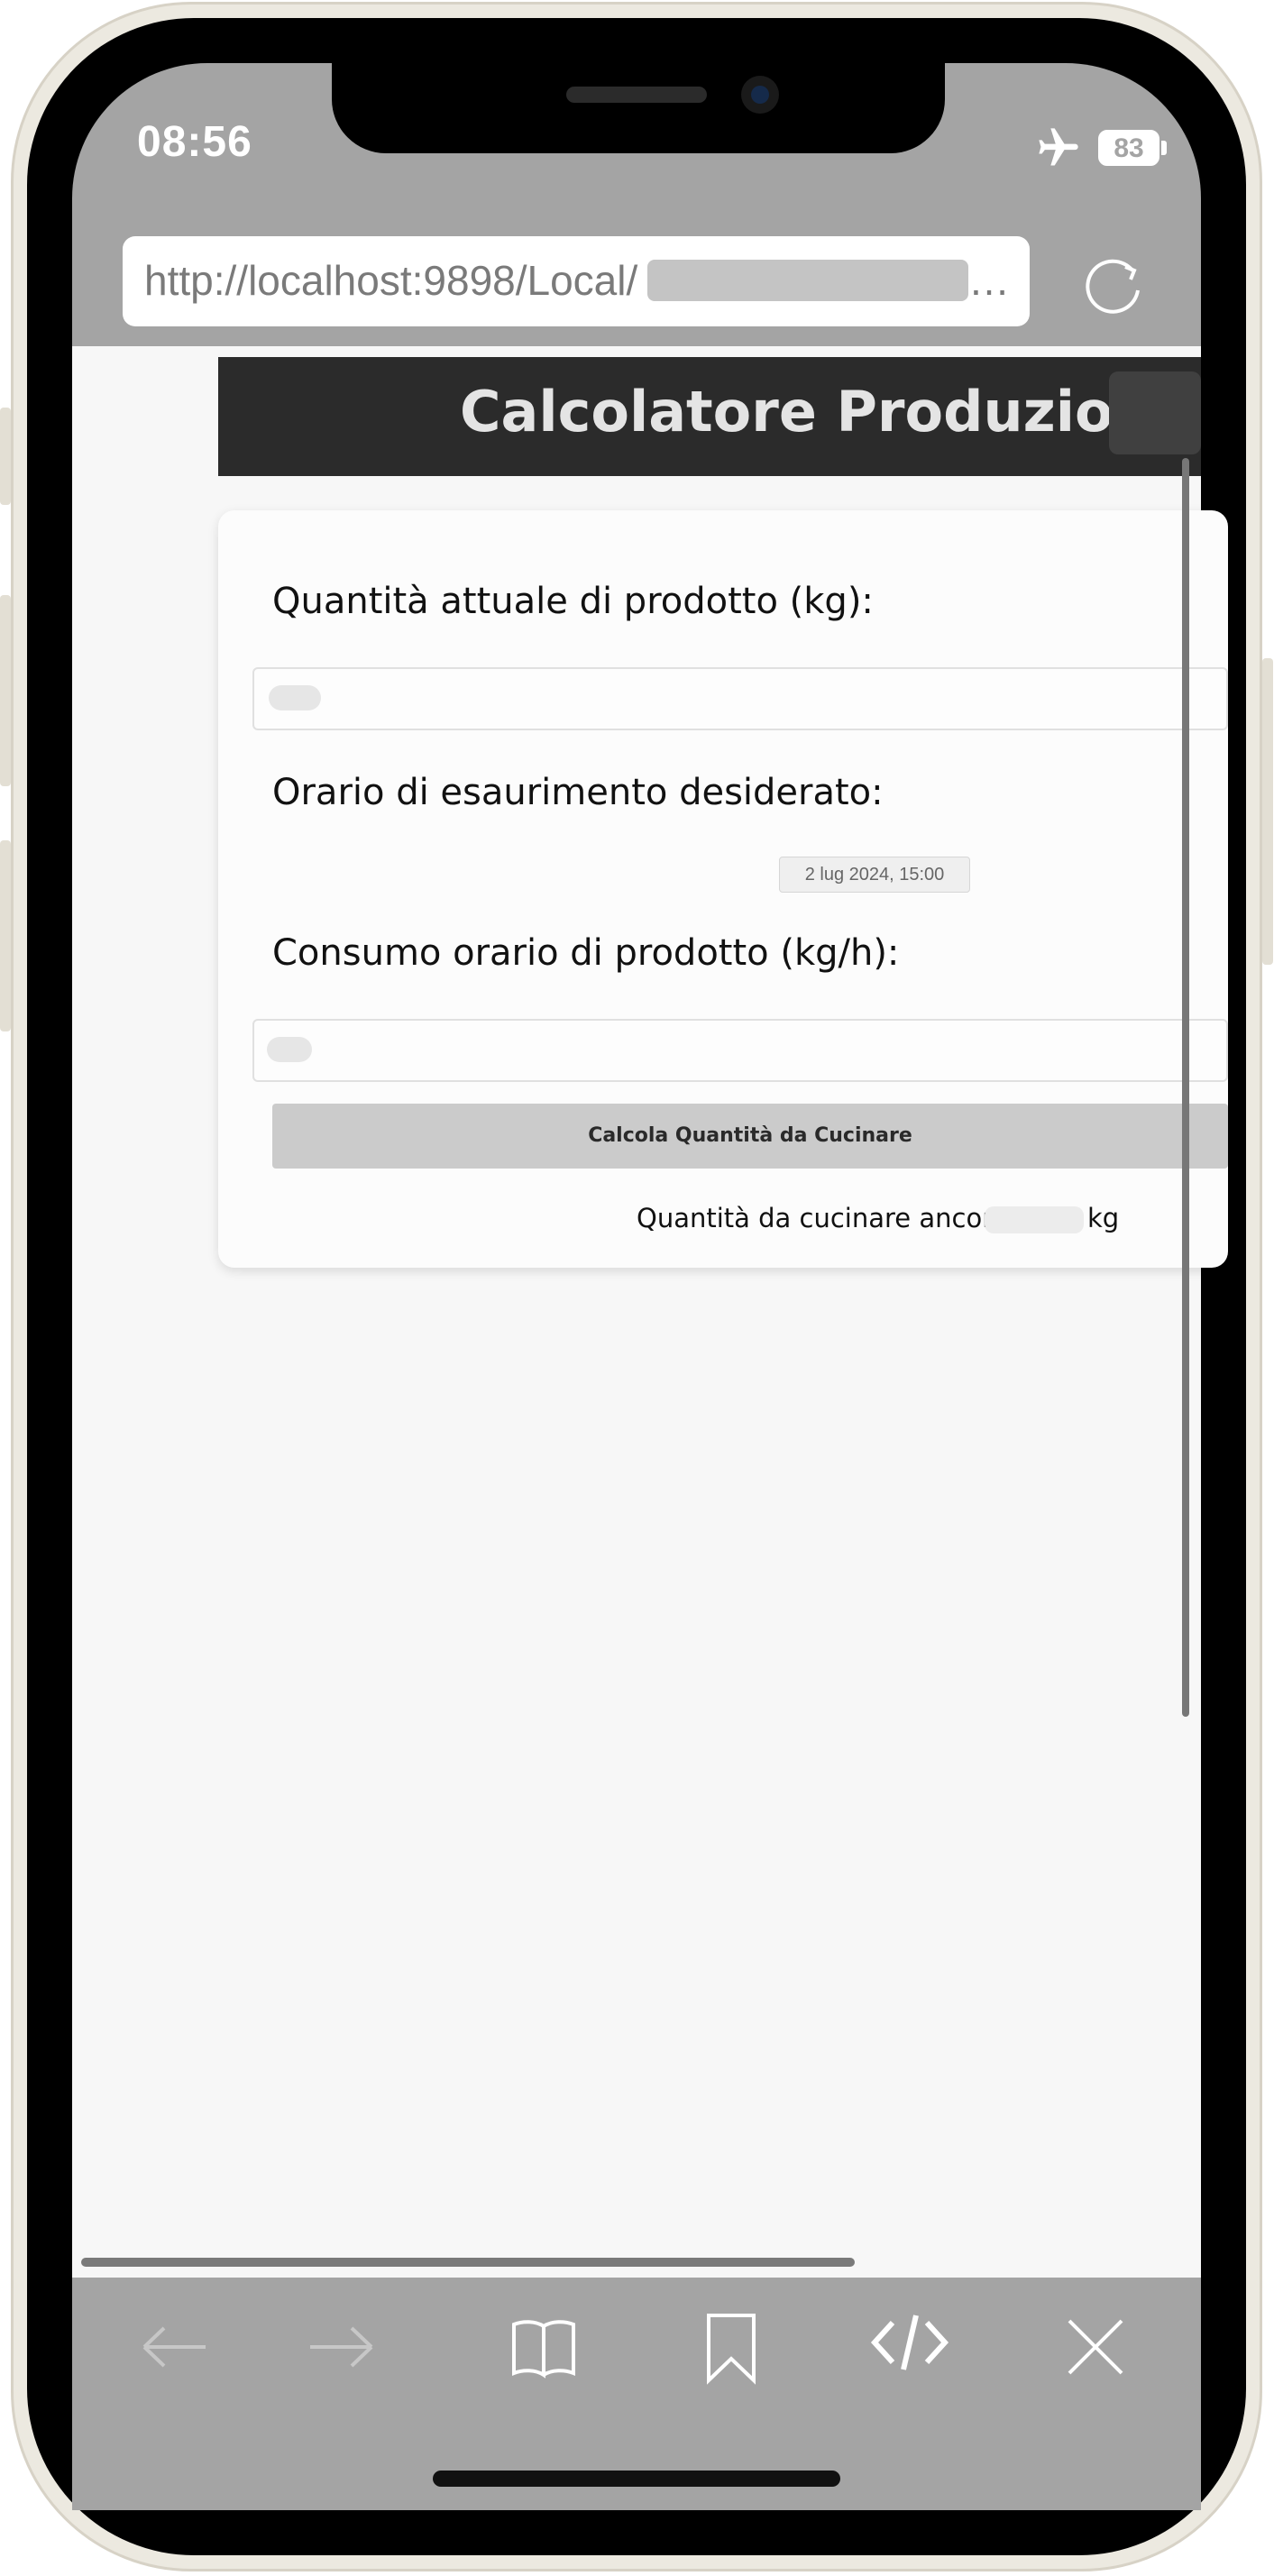  I want to click on result-label: Quantità da cucinare ancora:, so click(827, 1218).